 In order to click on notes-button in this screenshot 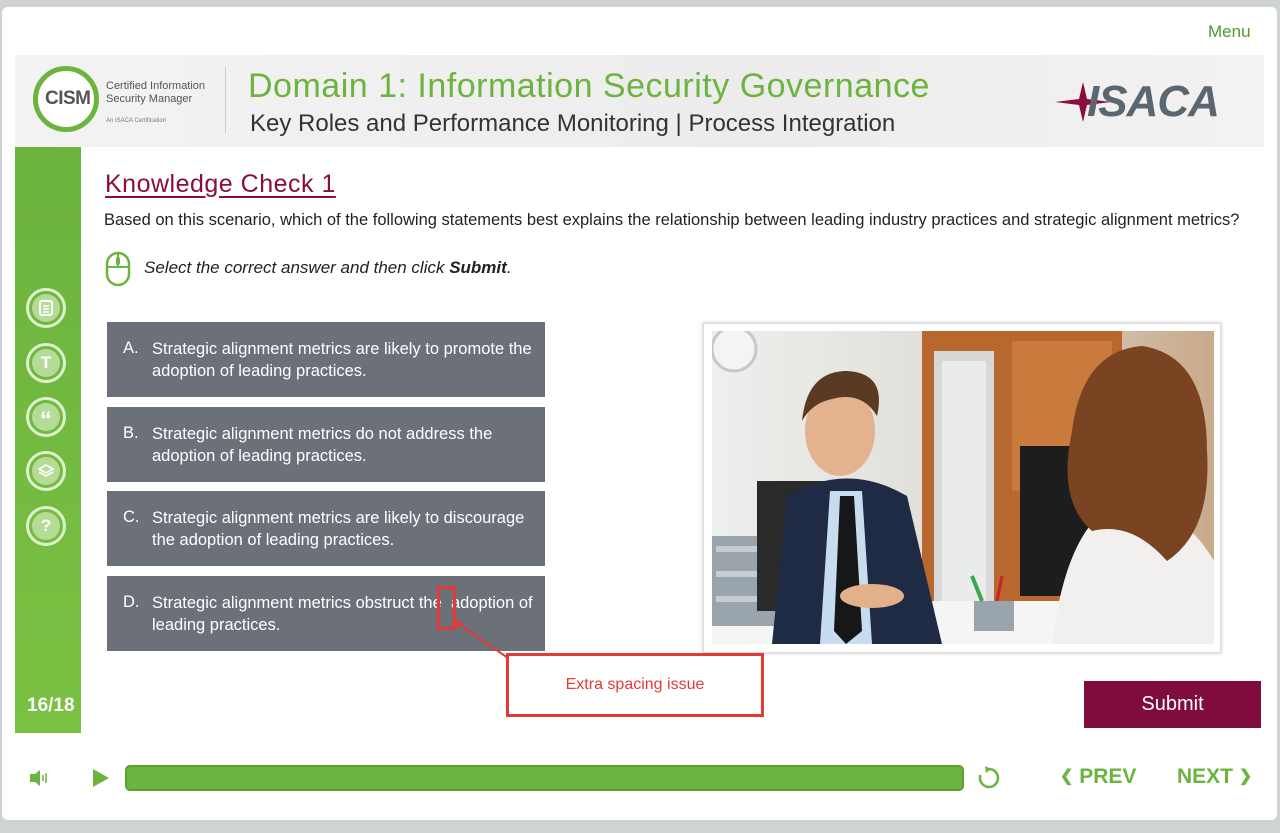, I will do `click(46, 308)`.